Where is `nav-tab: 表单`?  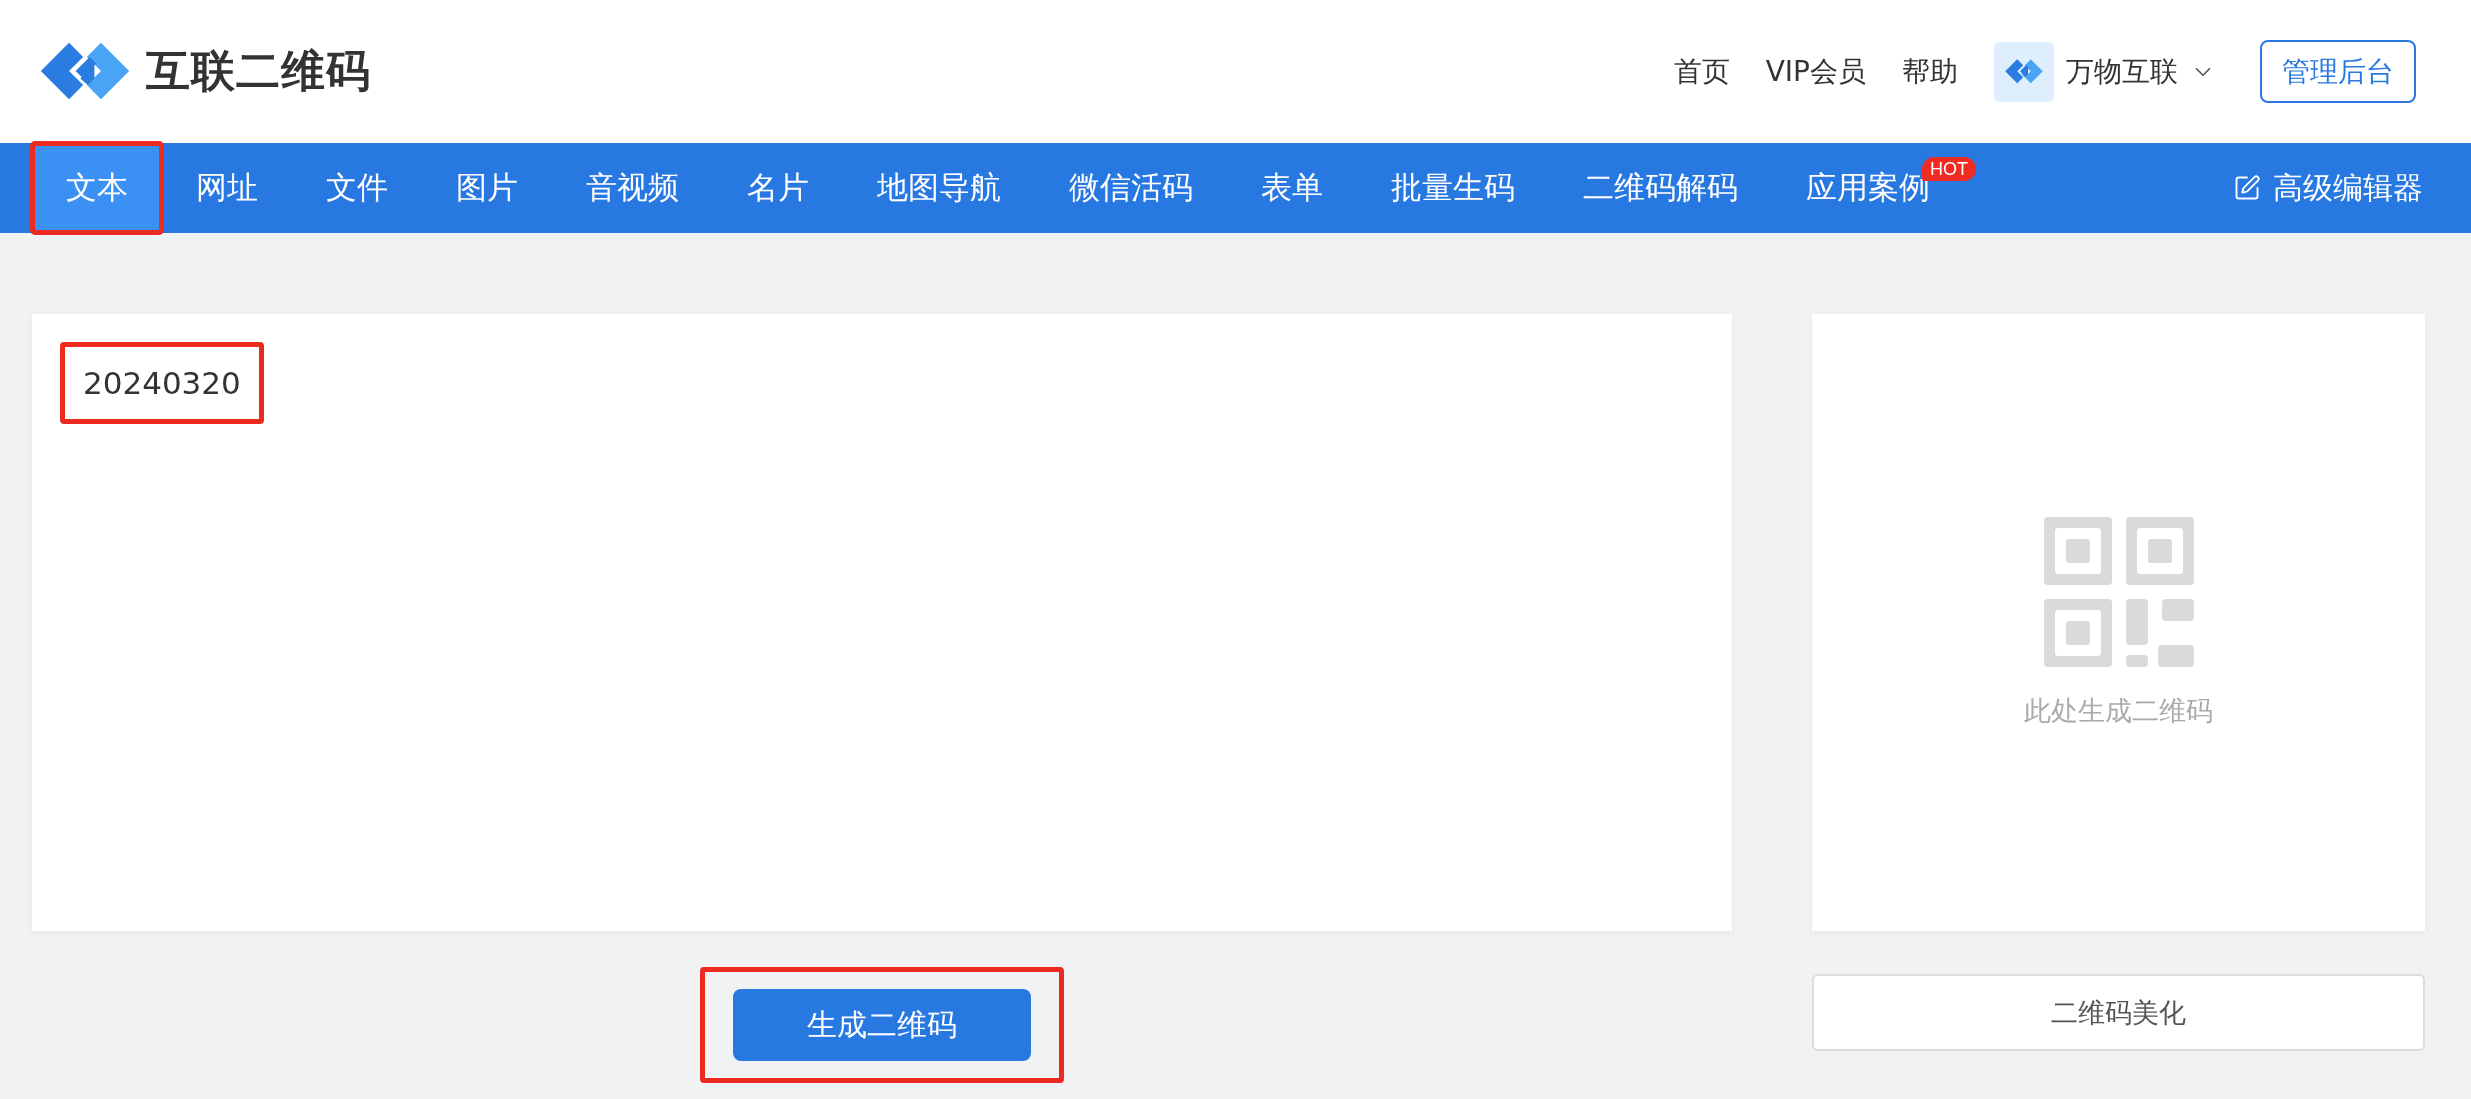
nav-tab: 表单 is located at coordinates (1292, 188).